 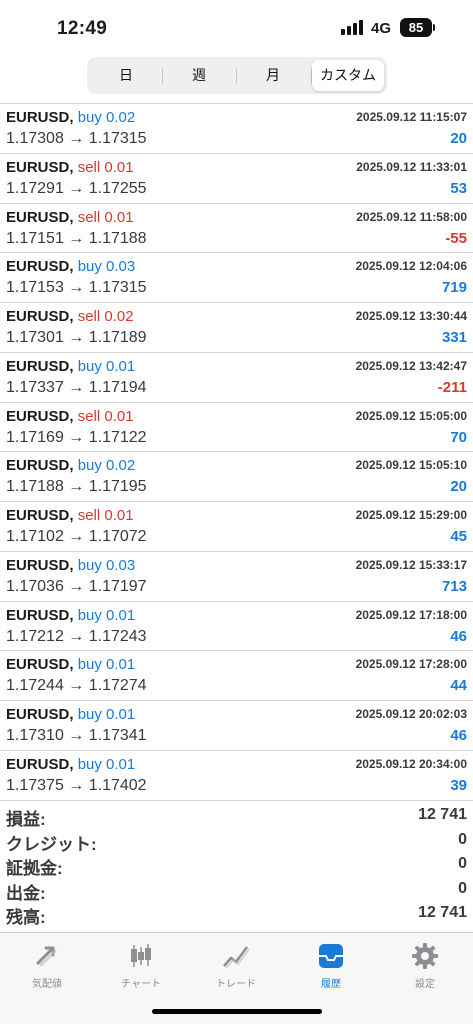 I want to click on tab-chart-label: チャート, so click(x=141, y=984).